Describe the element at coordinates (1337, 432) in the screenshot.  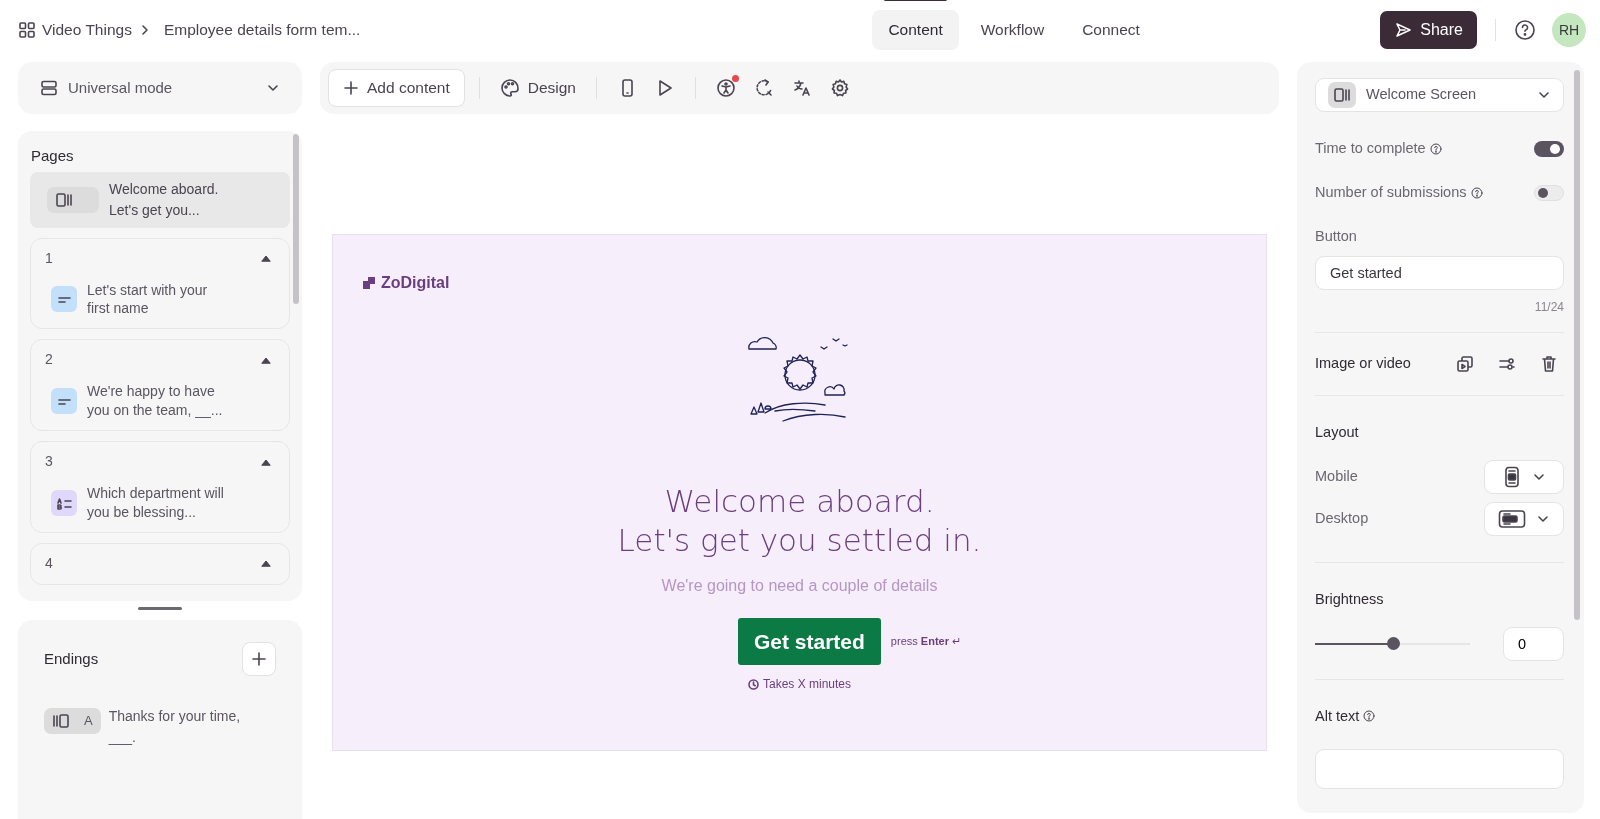
I see `section-label: Layout` at that location.